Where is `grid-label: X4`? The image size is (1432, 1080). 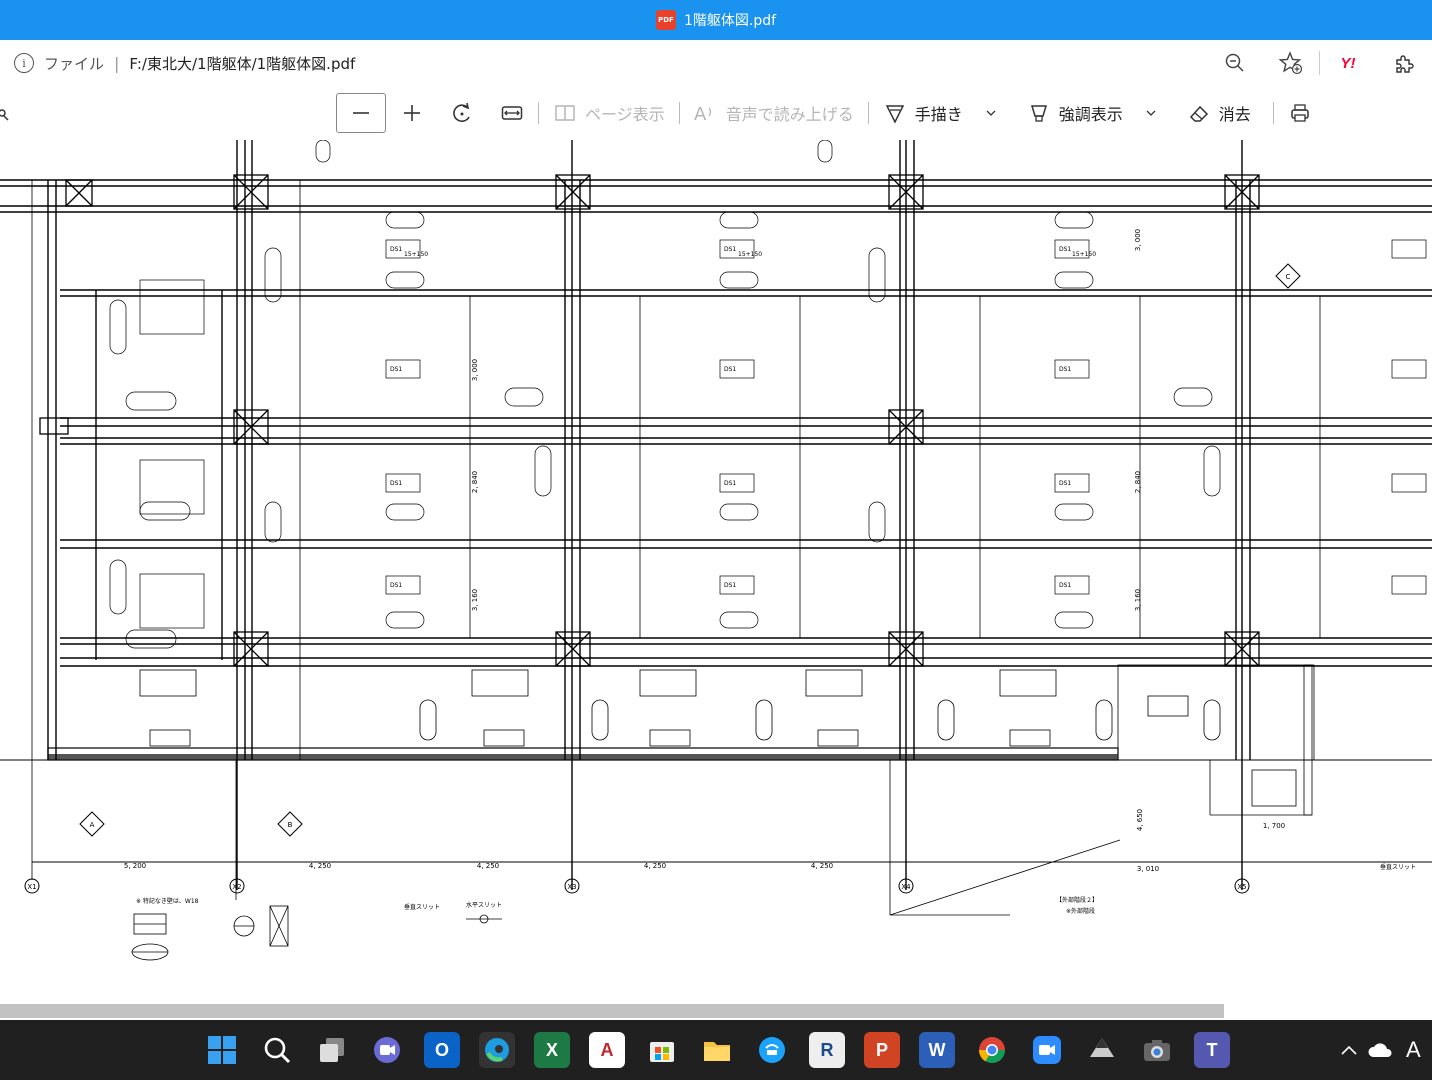 grid-label: X4 is located at coordinates (906, 887).